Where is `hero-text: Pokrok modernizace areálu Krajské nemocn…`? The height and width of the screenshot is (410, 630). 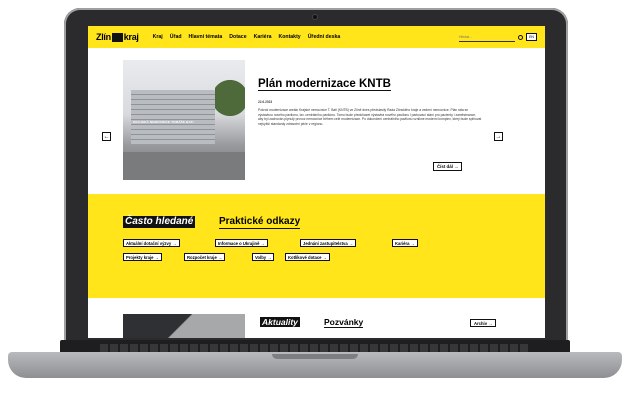 hero-text: Pokrok modernizace areálu Krajské nemocn… is located at coordinates (370, 117).